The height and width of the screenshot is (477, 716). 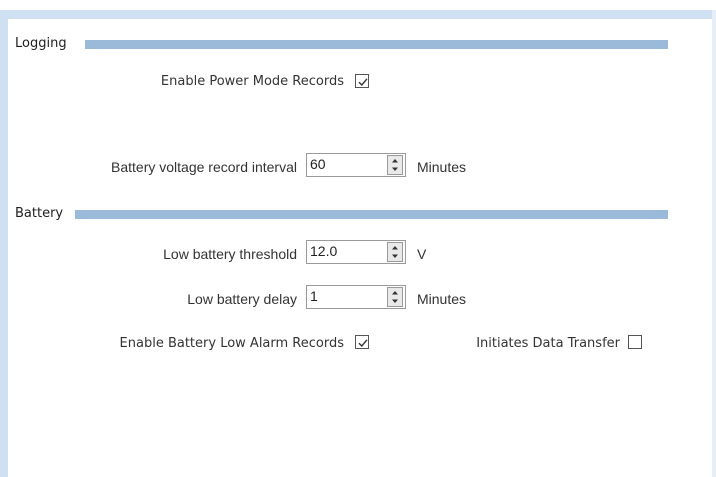 What do you see at coordinates (4, 243) in the screenshot?
I see `panel-left-border` at bounding box center [4, 243].